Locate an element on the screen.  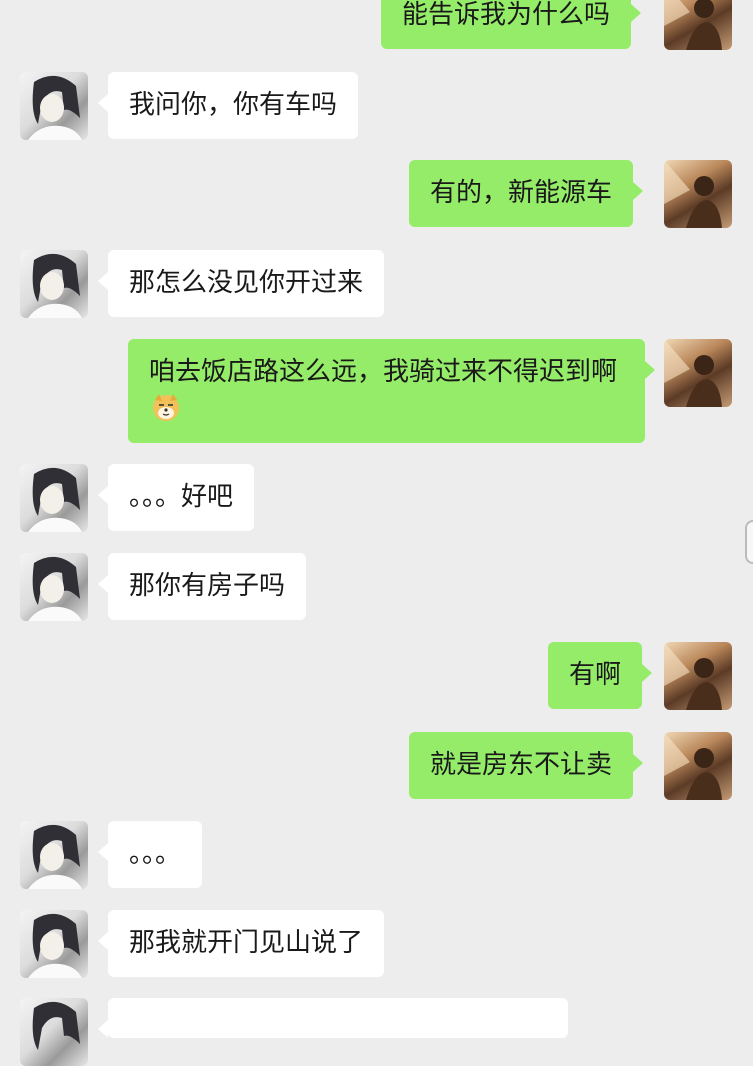
message-bubble: 咱去饭店路这么远，我骑过来不得迟到啊 is located at coordinates (391, 391).